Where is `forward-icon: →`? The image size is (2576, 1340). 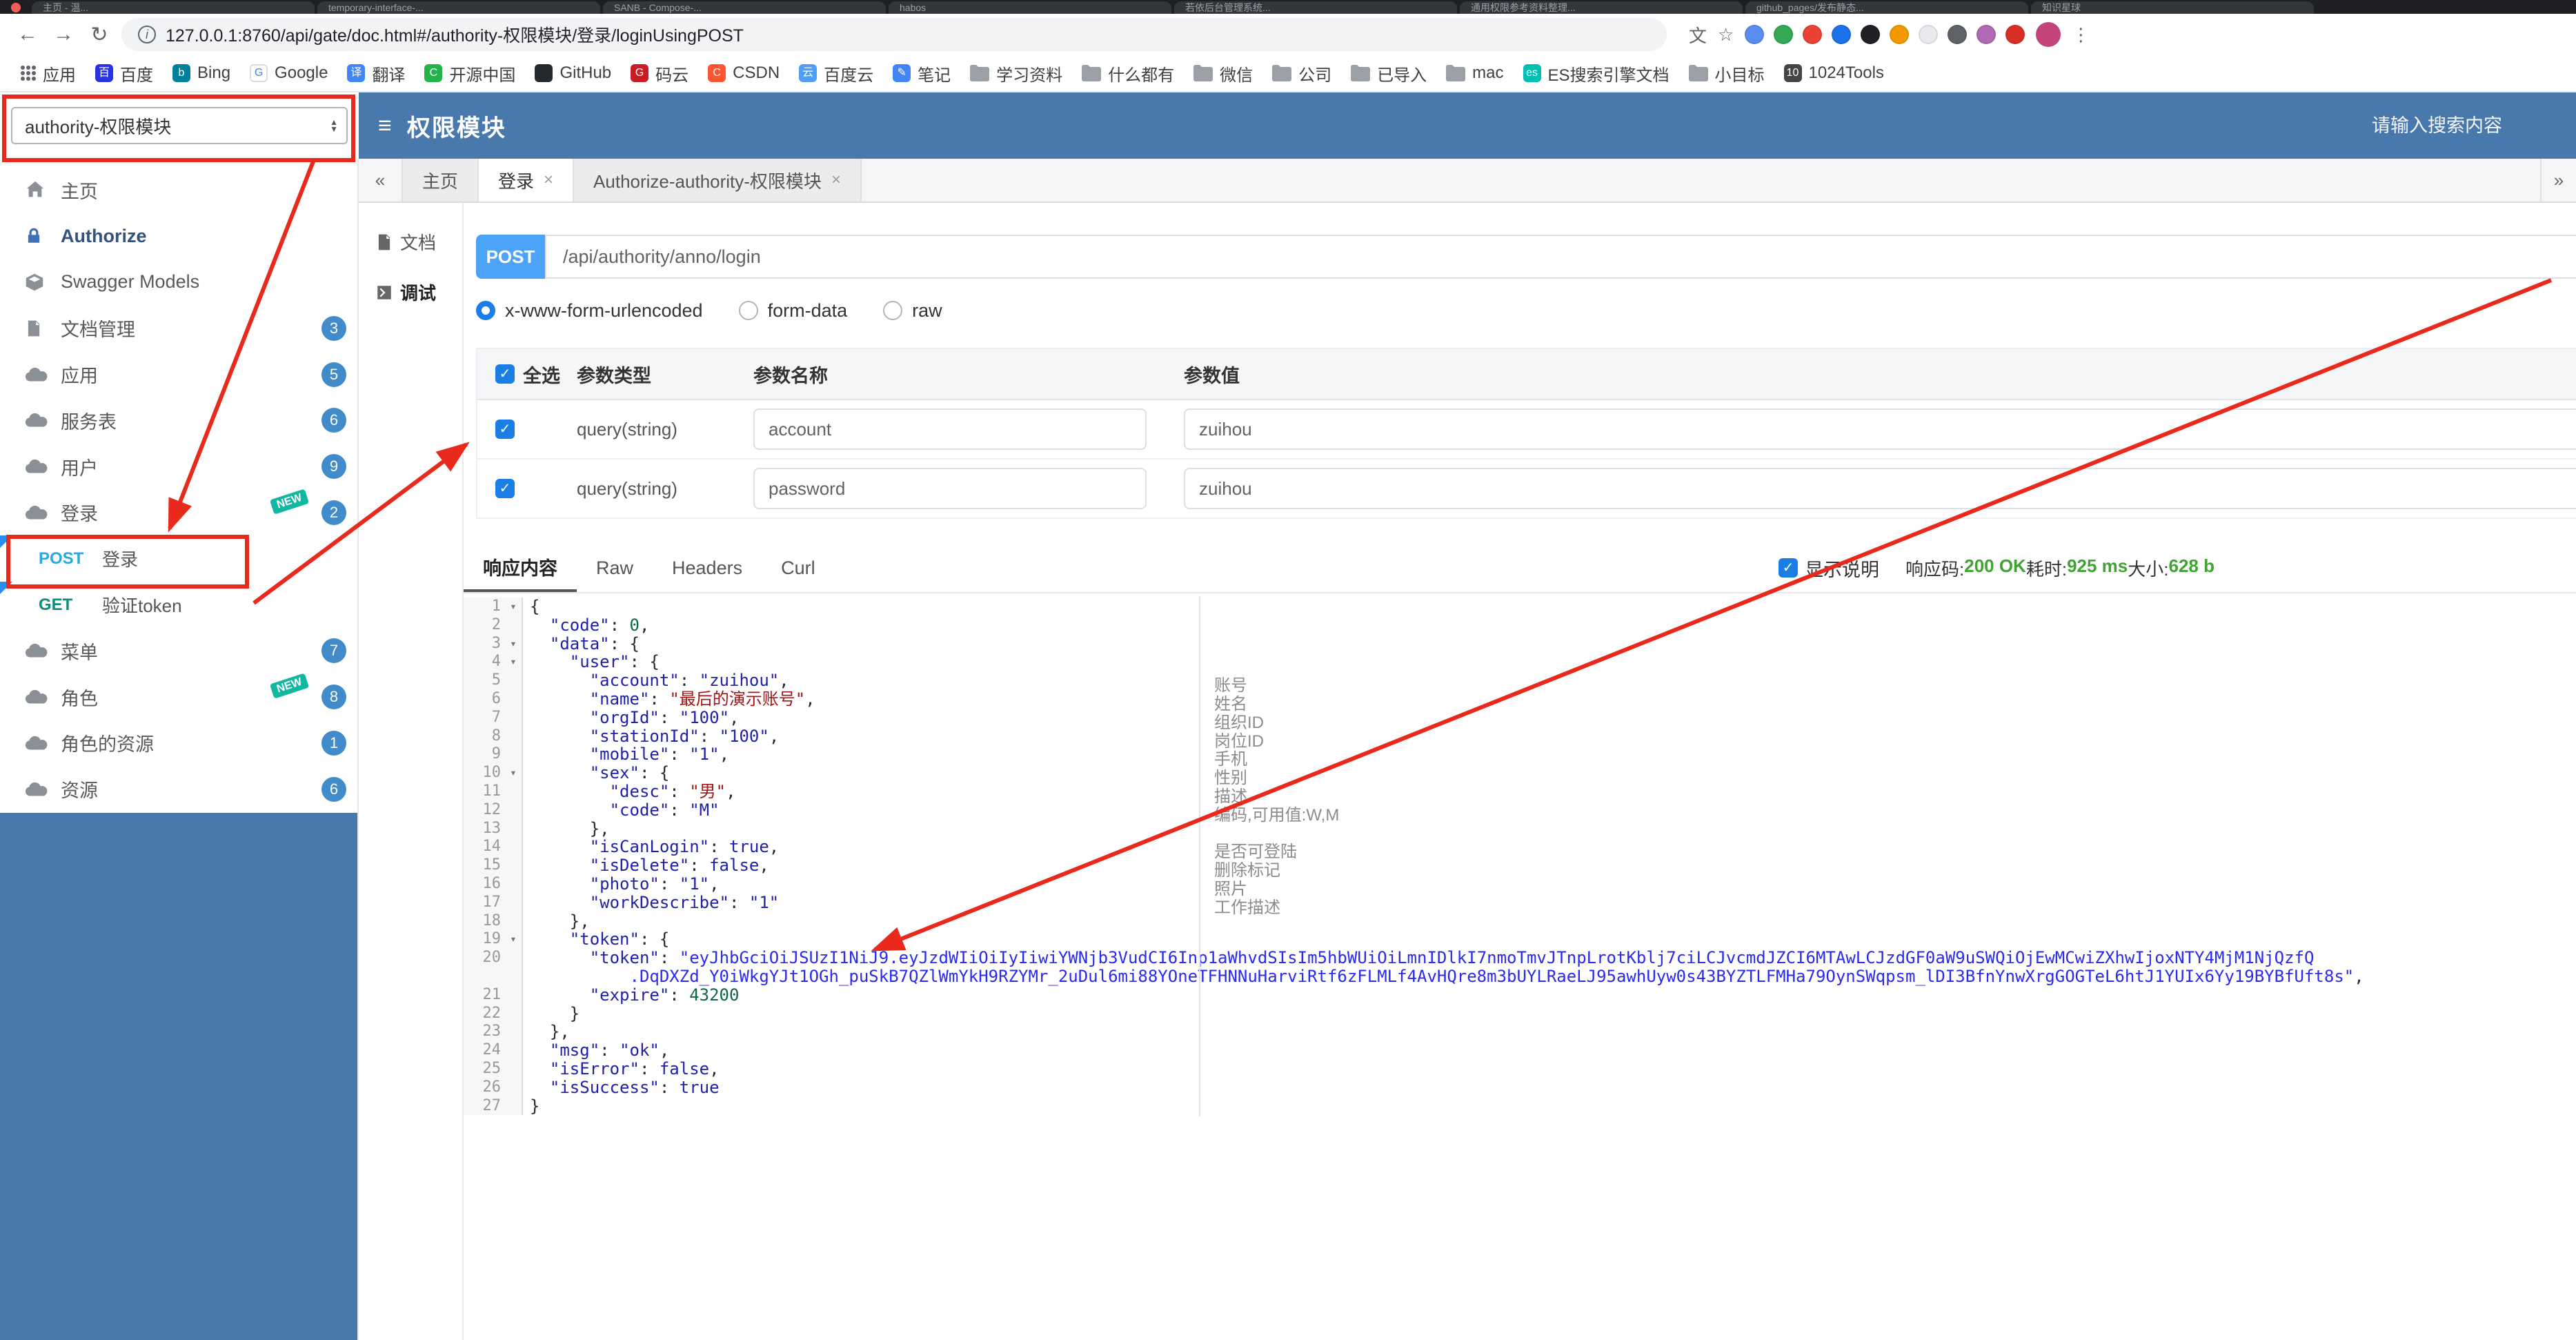 forward-icon: → is located at coordinates (63, 34).